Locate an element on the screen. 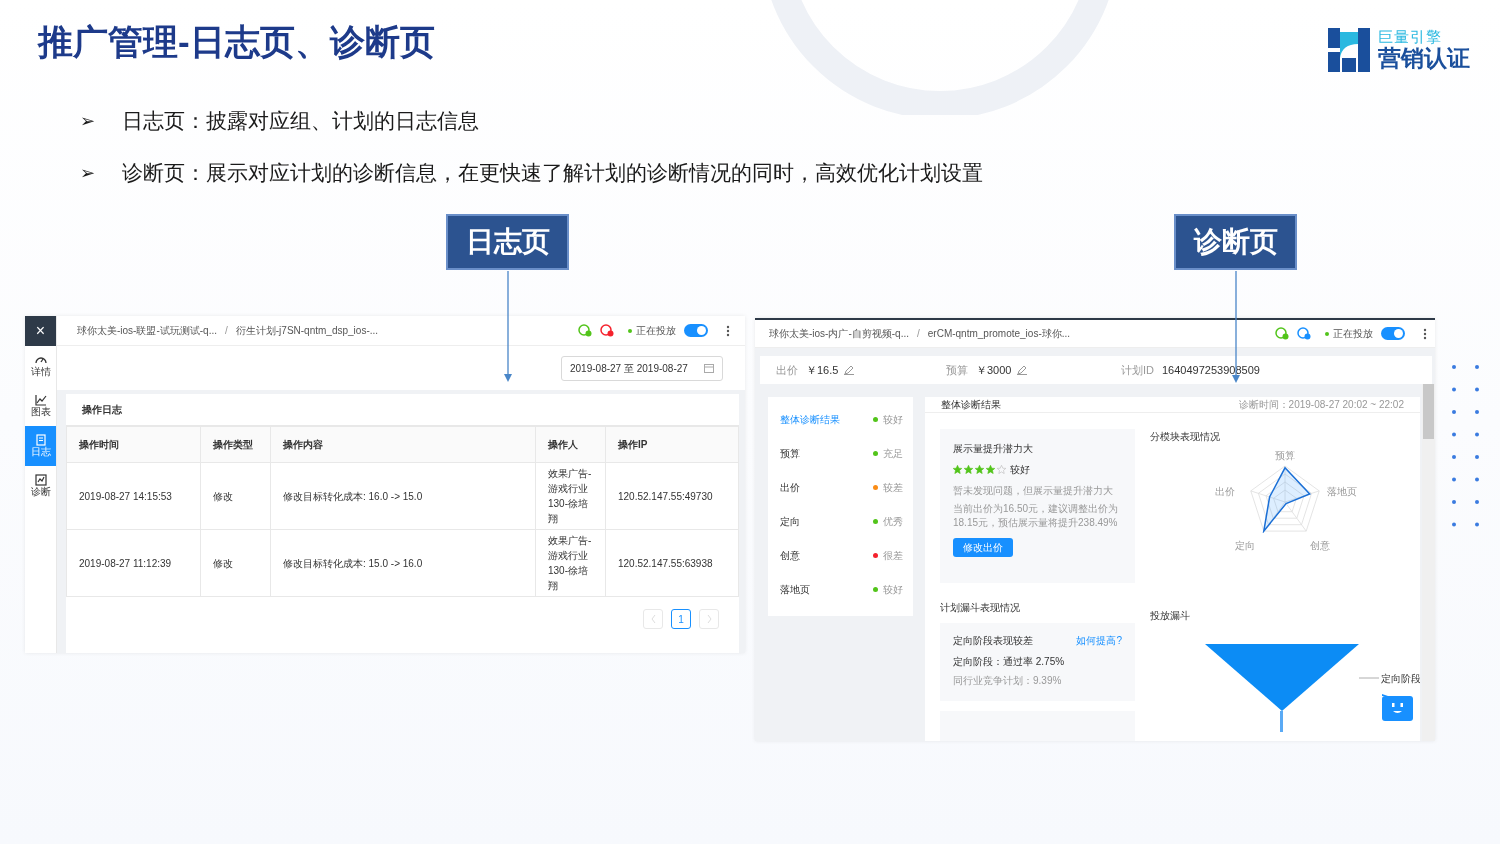 Image resolution: width=1500 pixels, height=844 pixels. table-cell: 120.52.147.55:49730 is located at coordinates (672, 496).